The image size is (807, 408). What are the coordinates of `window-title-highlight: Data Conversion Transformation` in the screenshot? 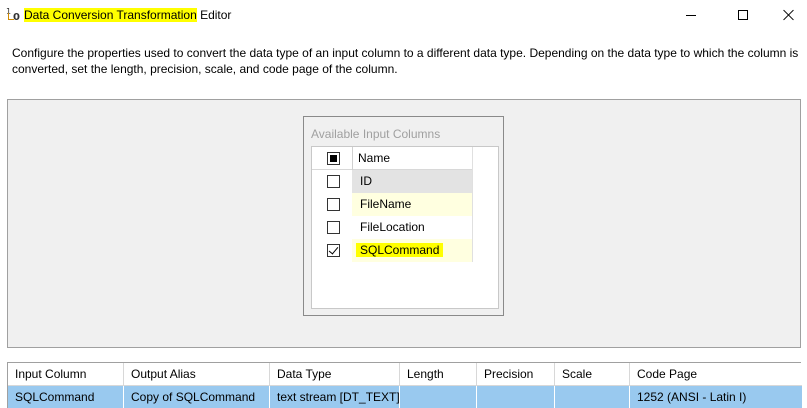 It's located at (110, 15).